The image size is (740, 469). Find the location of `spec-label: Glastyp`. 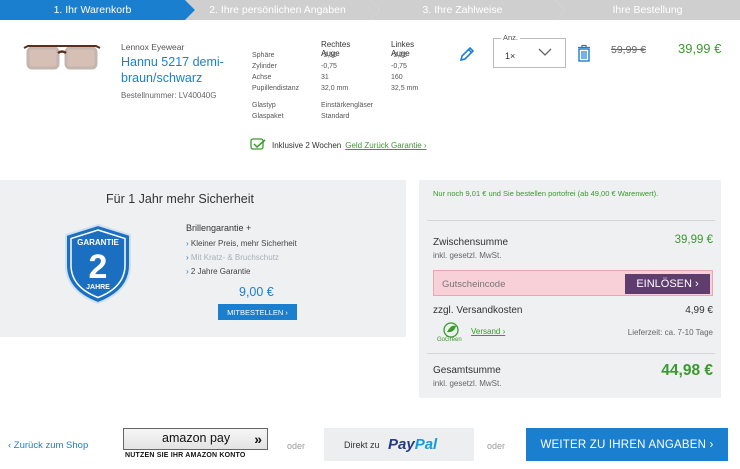

spec-label: Glastyp is located at coordinates (264, 105).